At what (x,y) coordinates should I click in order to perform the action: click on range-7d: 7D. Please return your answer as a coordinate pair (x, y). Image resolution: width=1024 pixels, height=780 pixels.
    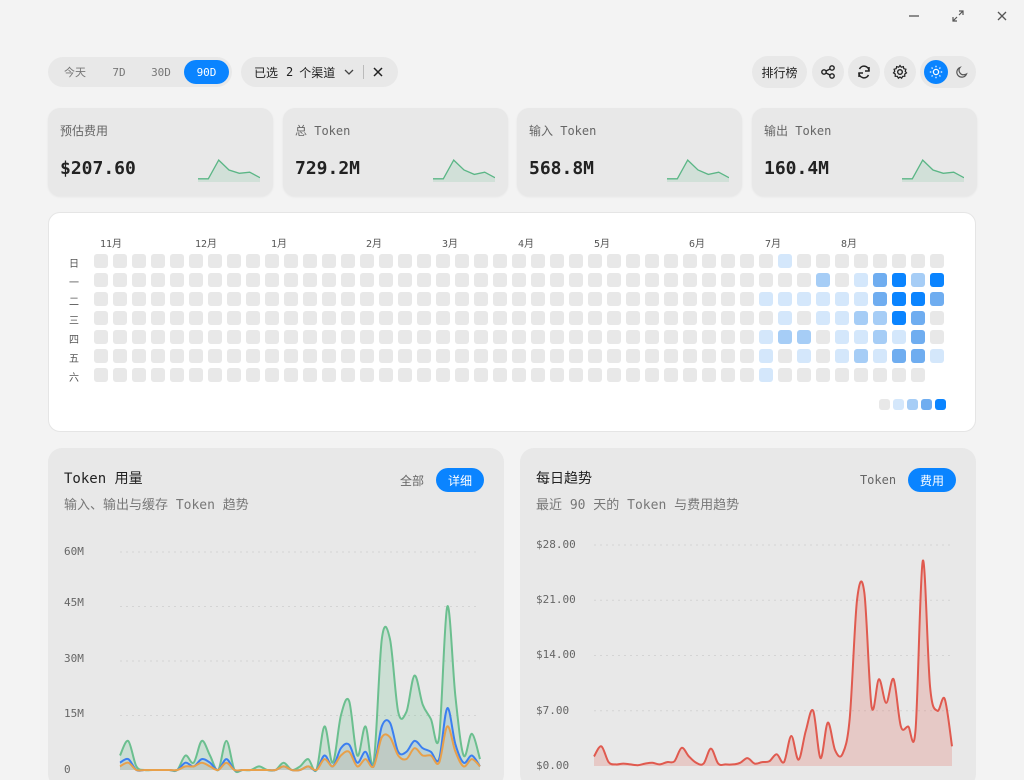
    Looking at the image, I should click on (119, 72).